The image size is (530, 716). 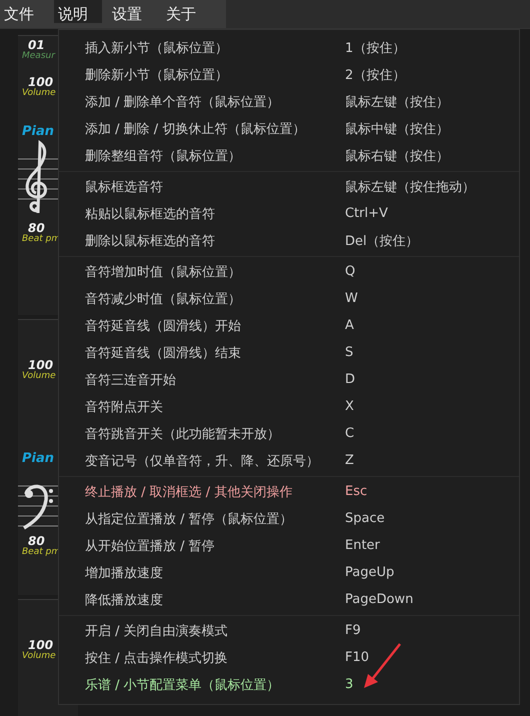 I want to click on menu-entry: 鼠标框选音符, so click(x=202, y=187).